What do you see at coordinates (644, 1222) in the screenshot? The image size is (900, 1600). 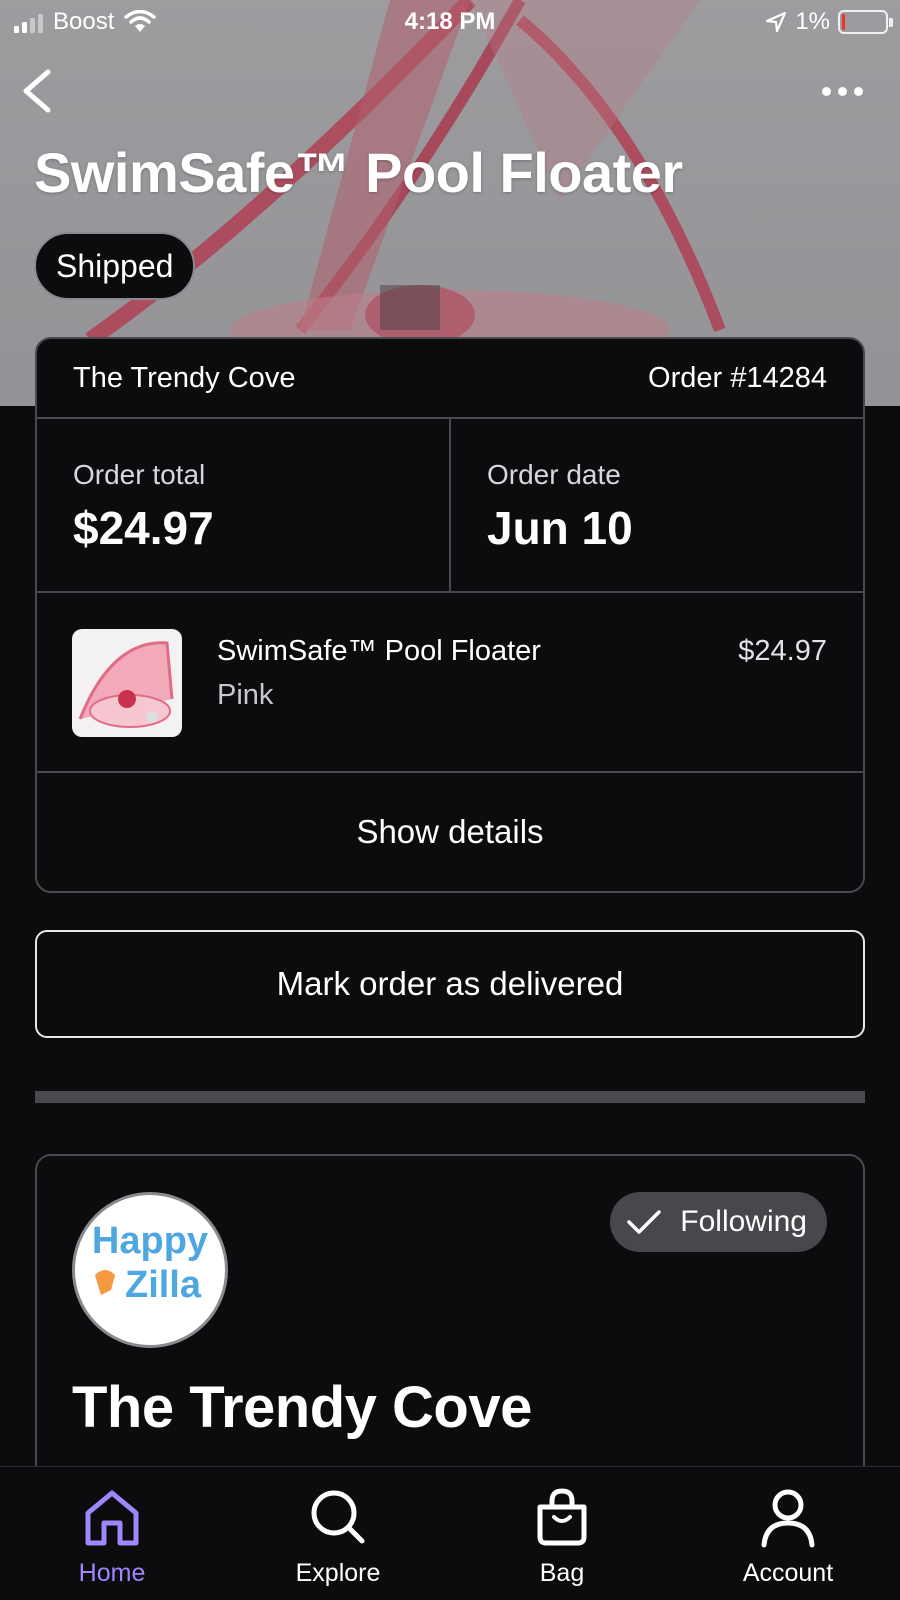 I see `checkmark-icon` at bounding box center [644, 1222].